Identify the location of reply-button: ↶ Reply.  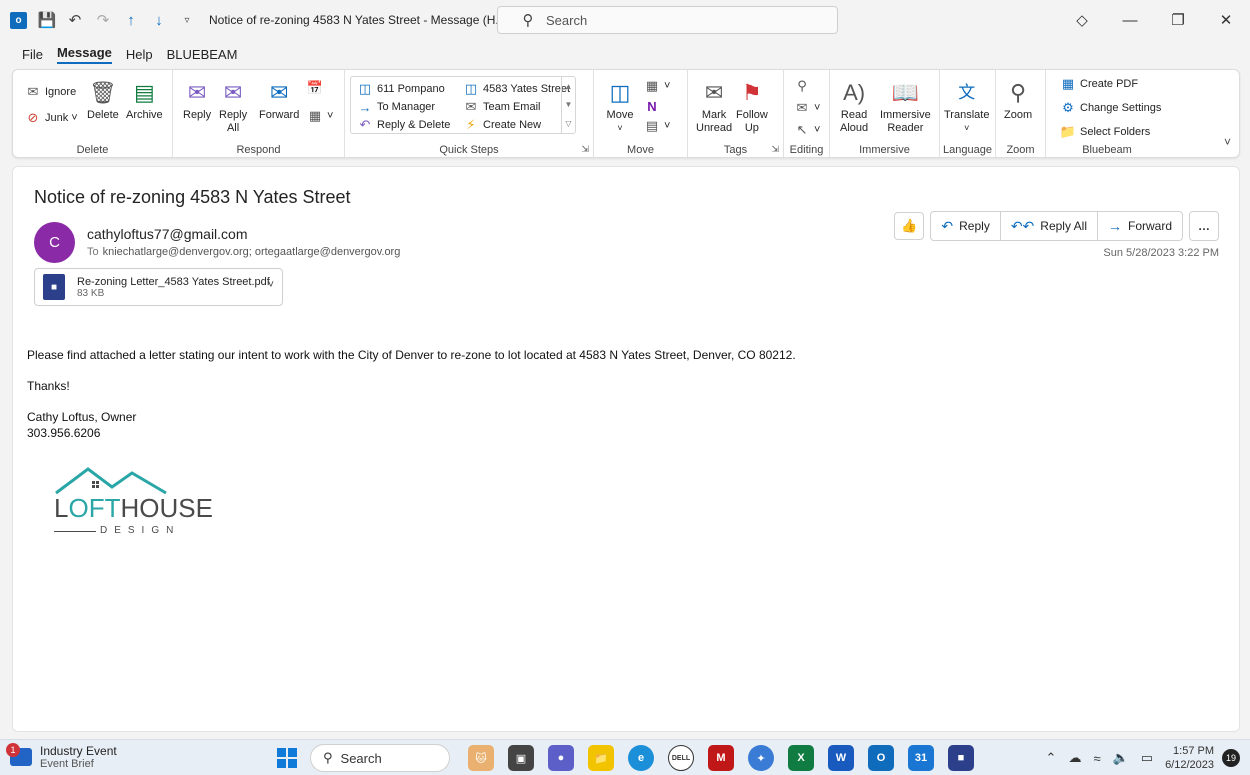
(966, 226).